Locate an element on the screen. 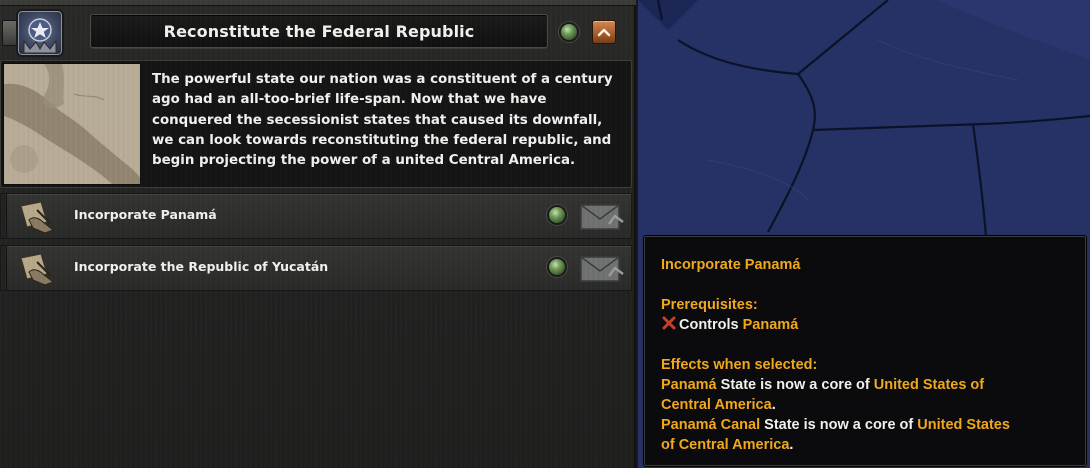  category-status-indicator is located at coordinates (569, 32).